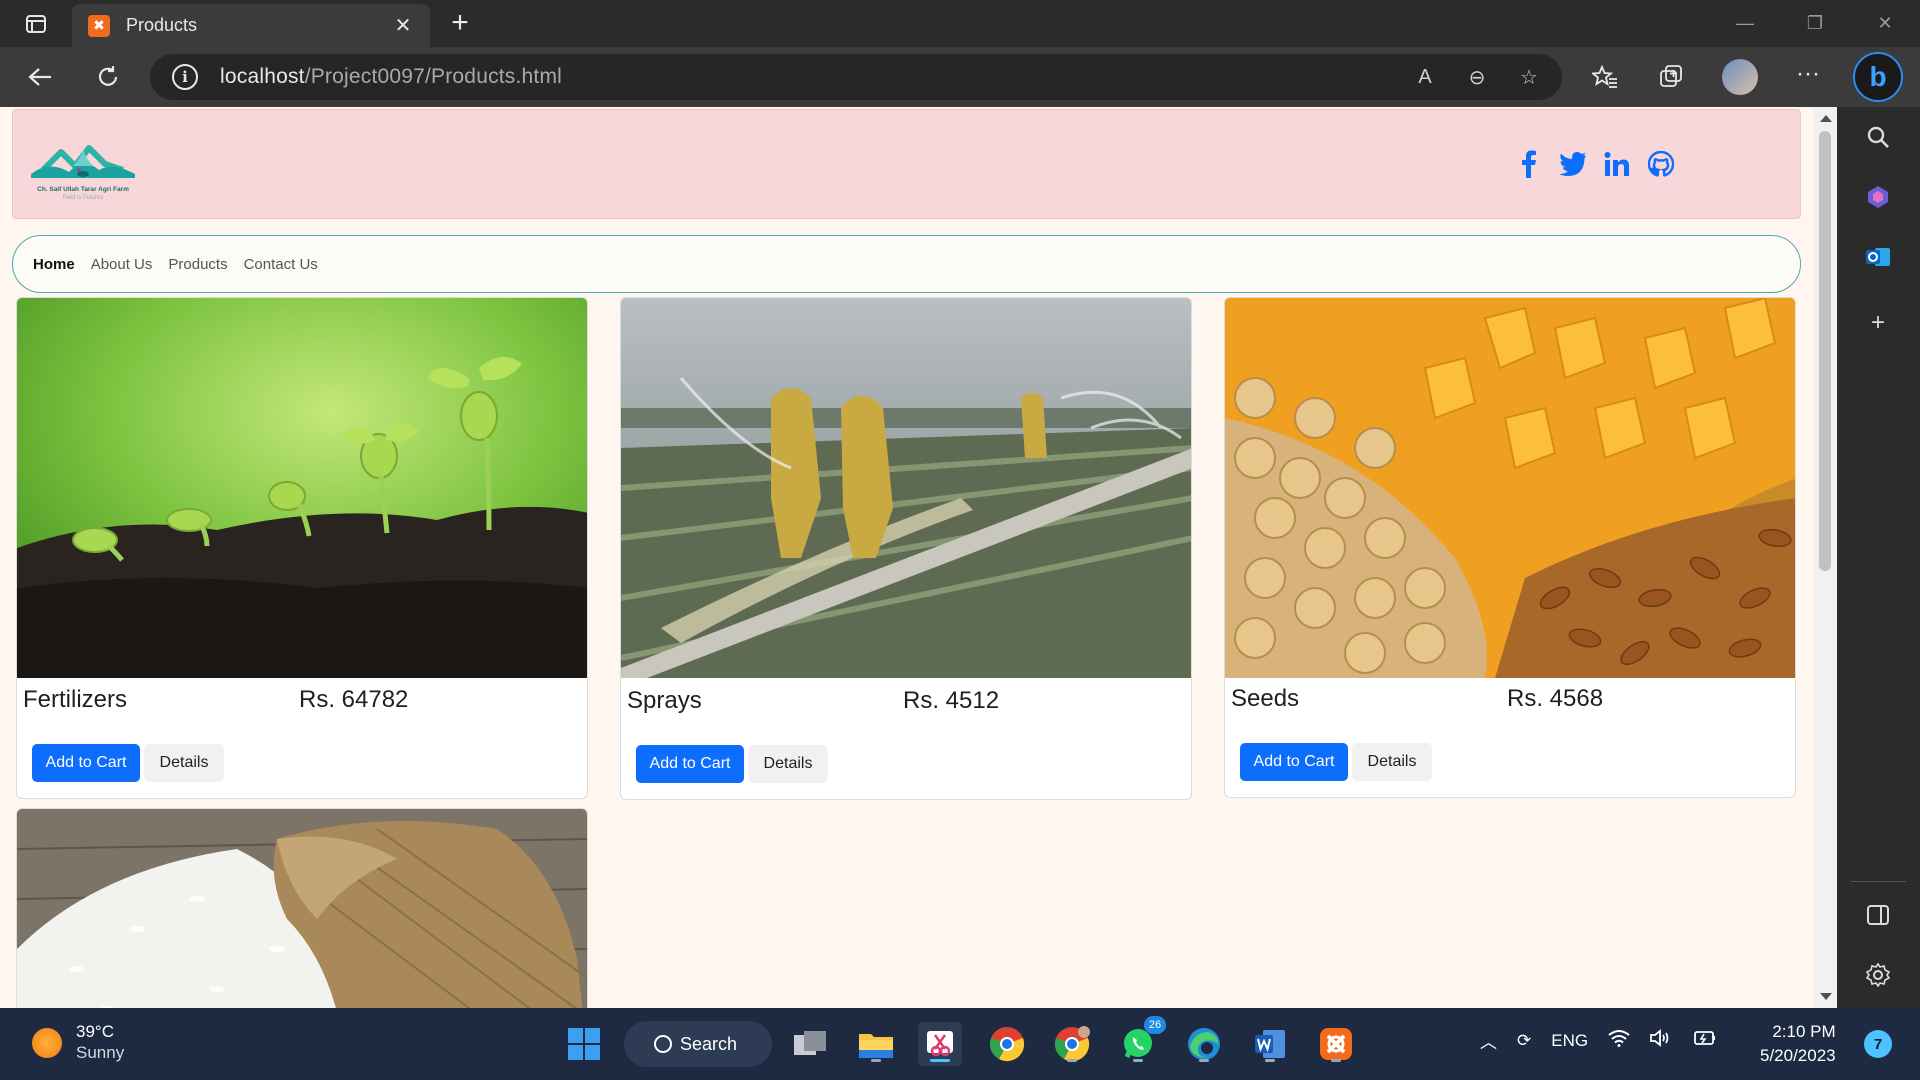 The width and height of the screenshot is (1920, 1080). What do you see at coordinates (1204, 1044) in the screenshot?
I see `edge-icon` at bounding box center [1204, 1044].